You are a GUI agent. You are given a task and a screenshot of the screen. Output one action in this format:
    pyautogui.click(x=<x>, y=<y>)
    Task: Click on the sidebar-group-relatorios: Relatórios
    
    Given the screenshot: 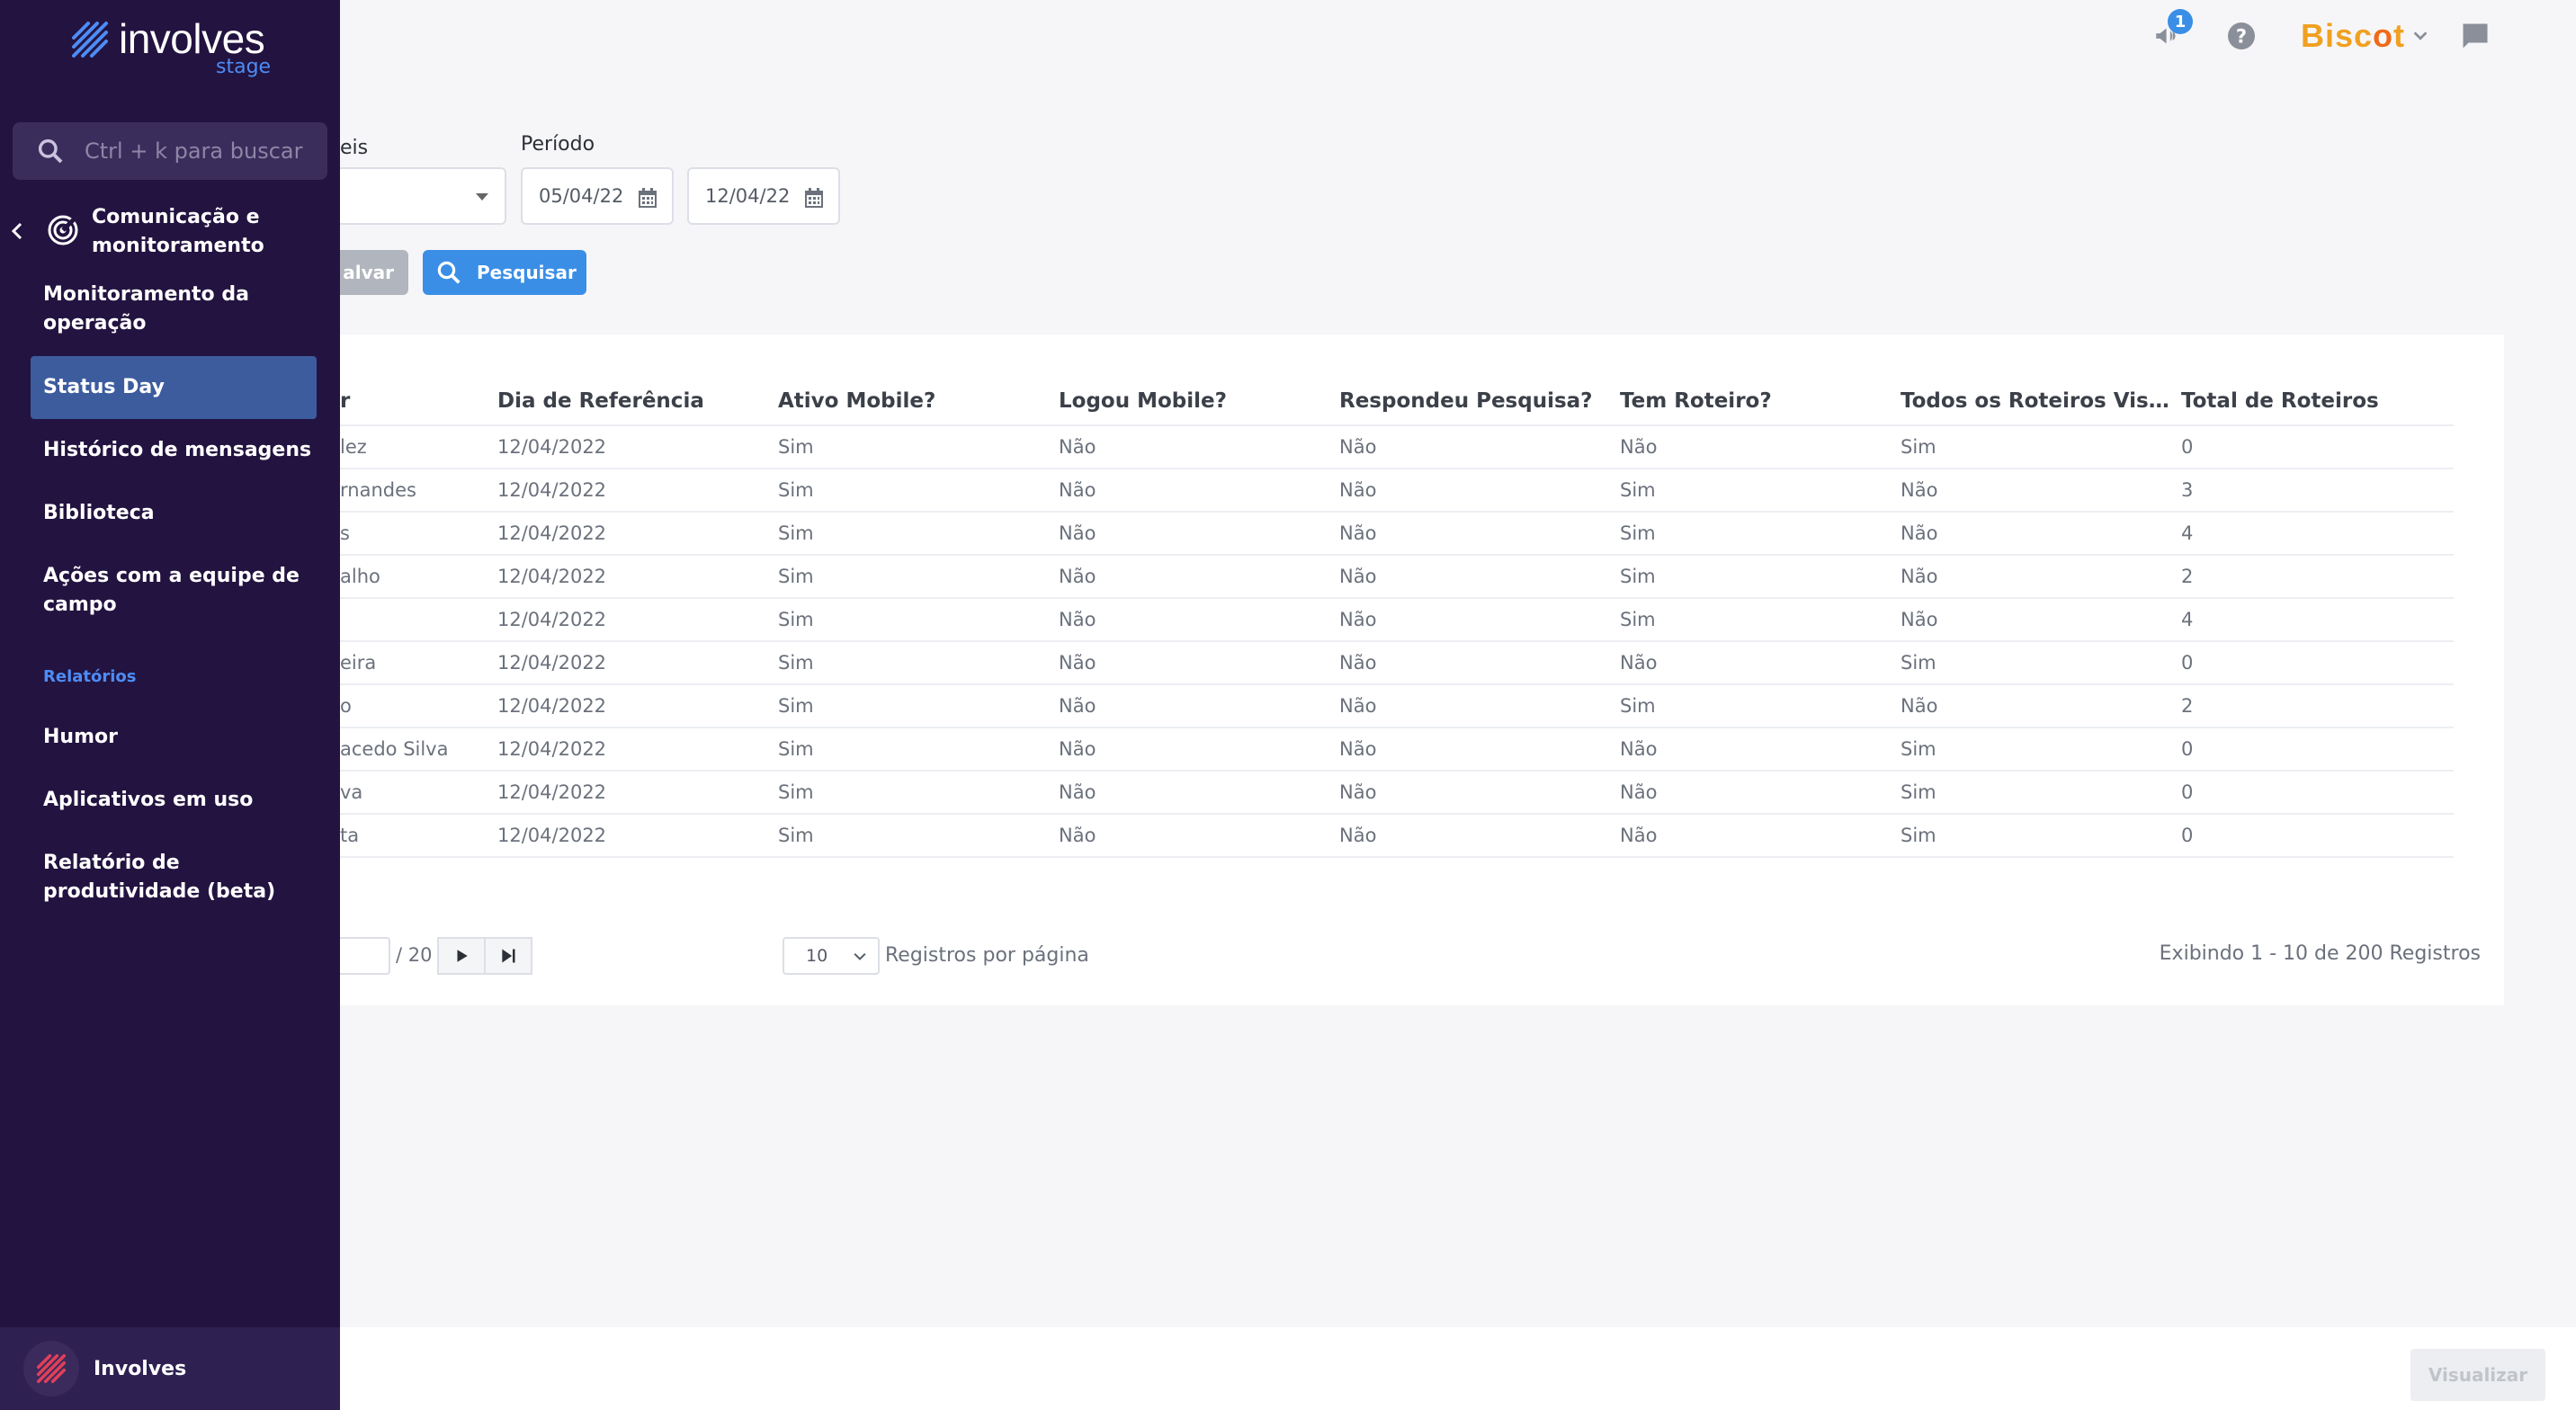 What is the action you would take?
    pyautogui.click(x=90, y=677)
    